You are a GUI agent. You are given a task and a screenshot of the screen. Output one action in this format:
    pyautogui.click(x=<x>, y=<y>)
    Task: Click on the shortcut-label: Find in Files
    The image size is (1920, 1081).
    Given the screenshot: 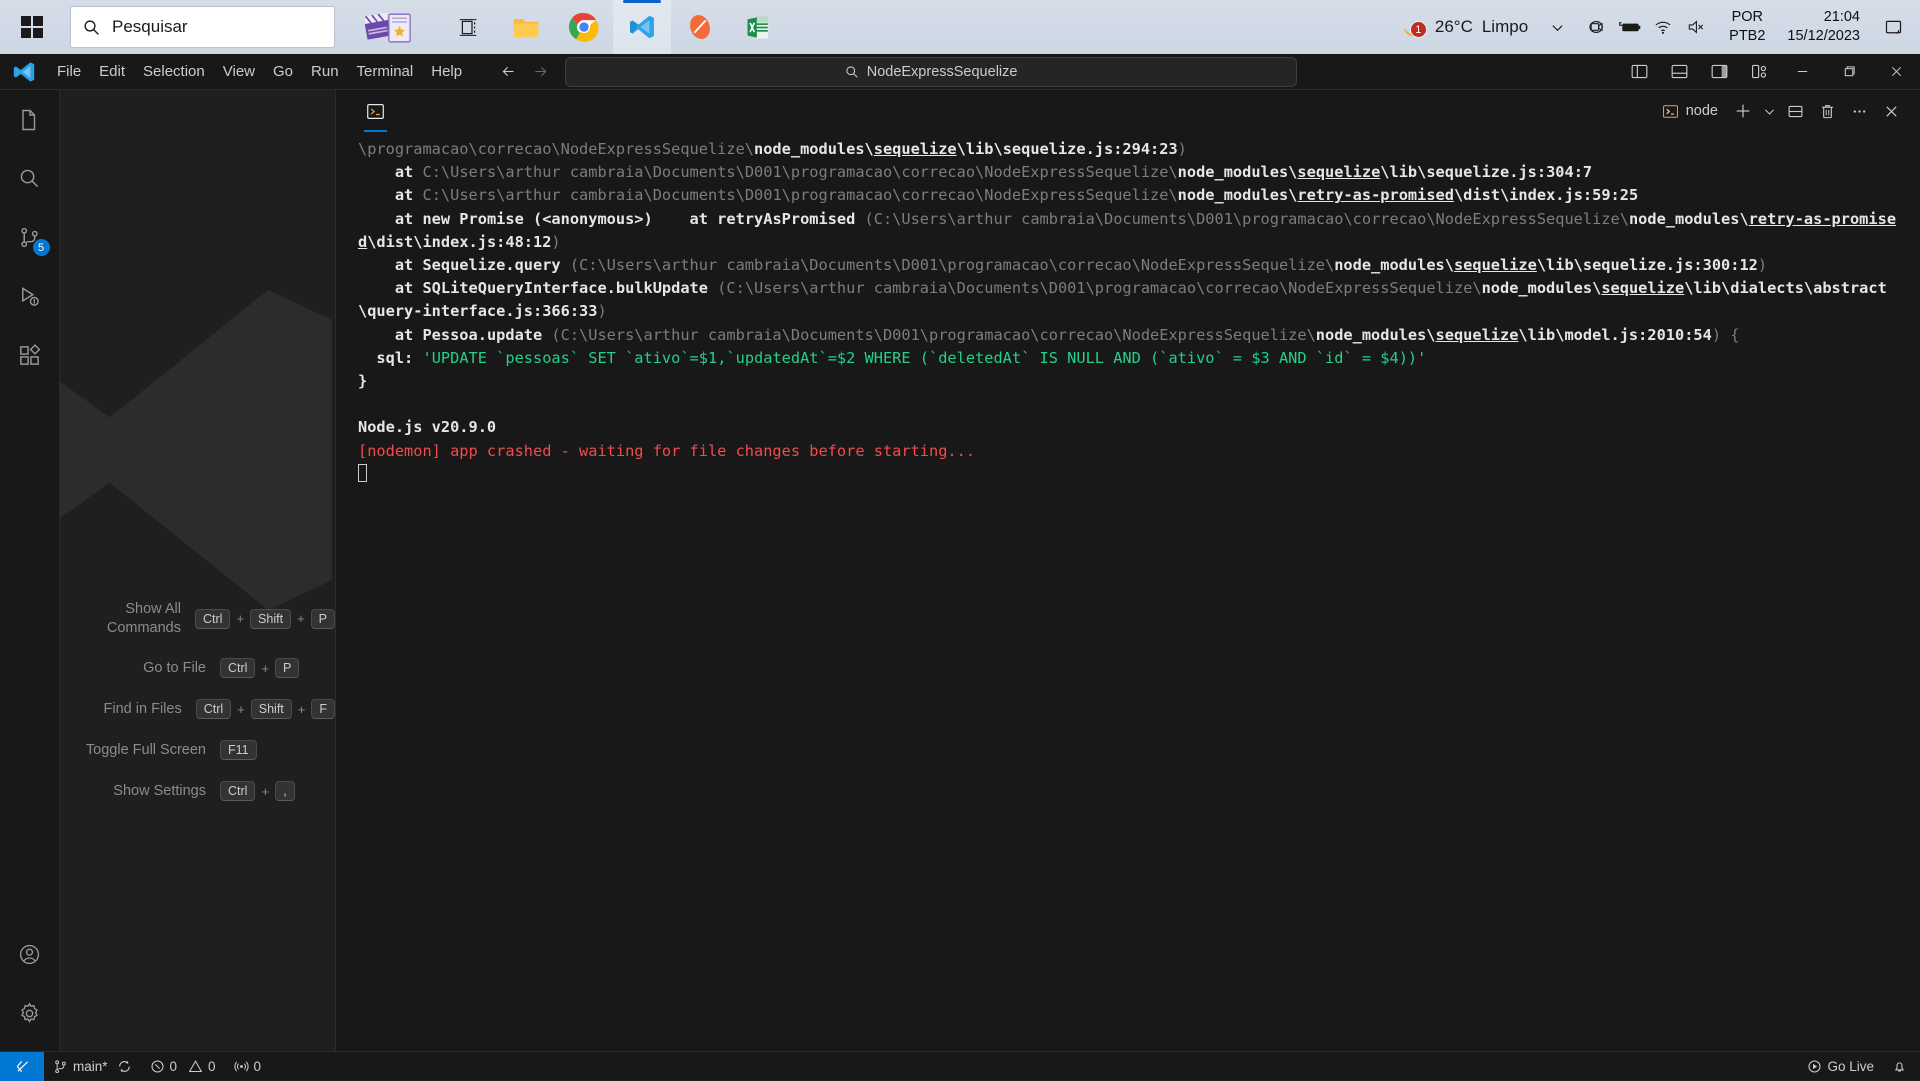 What is the action you would take?
    pyautogui.click(x=142, y=708)
    